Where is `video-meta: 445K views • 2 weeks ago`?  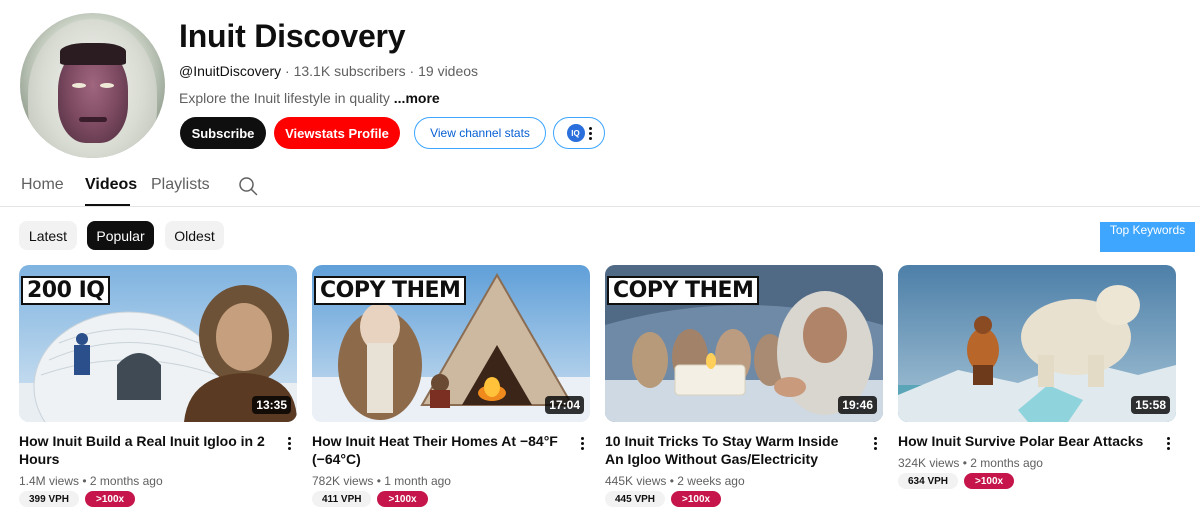 video-meta: 445K views • 2 weeks ago is located at coordinates (744, 481).